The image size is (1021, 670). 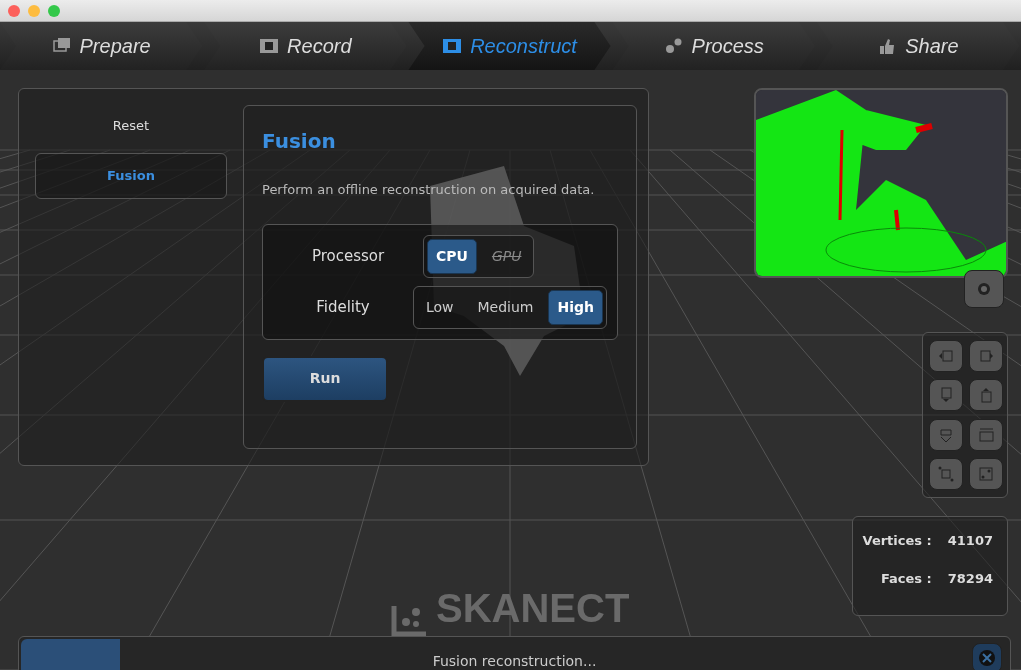 What do you see at coordinates (299, 141) in the screenshot?
I see `panel-title: Fusion` at bounding box center [299, 141].